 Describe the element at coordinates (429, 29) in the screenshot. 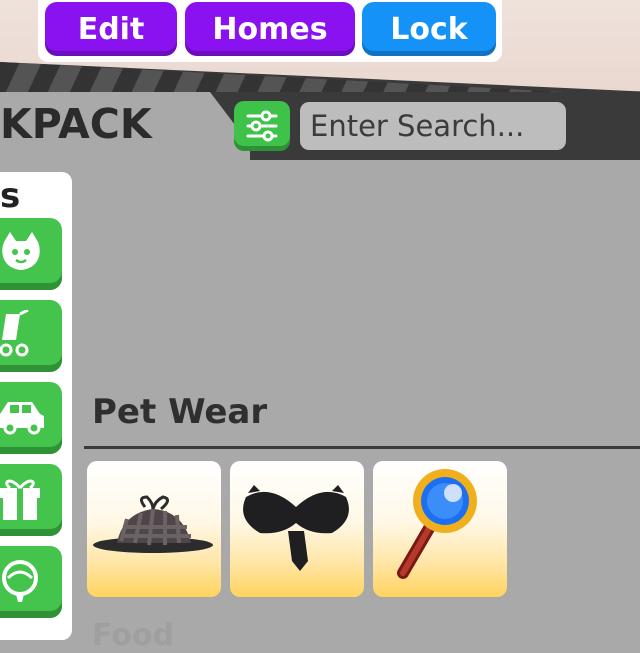

I see `lock-button: Lock` at that location.